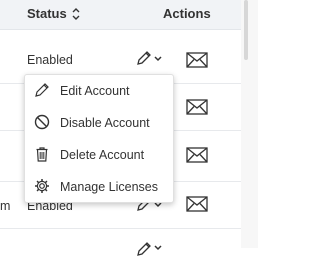 This screenshot has height=258, width=320. Describe the element at coordinates (95, 91) in the screenshot. I see `menu-item-label: Edit Account` at that location.